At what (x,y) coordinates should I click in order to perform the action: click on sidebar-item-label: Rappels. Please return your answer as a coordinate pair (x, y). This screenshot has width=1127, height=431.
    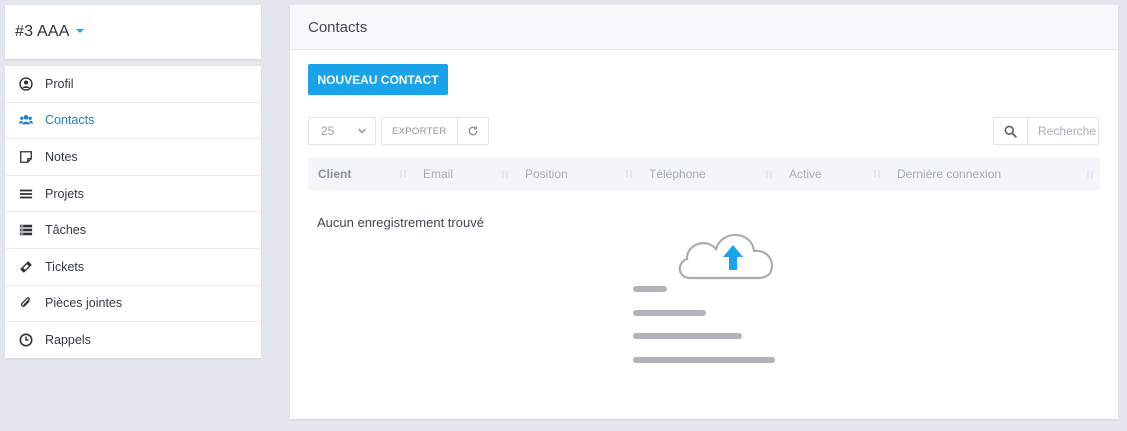
    Looking at the image, I should click on (68, 340).